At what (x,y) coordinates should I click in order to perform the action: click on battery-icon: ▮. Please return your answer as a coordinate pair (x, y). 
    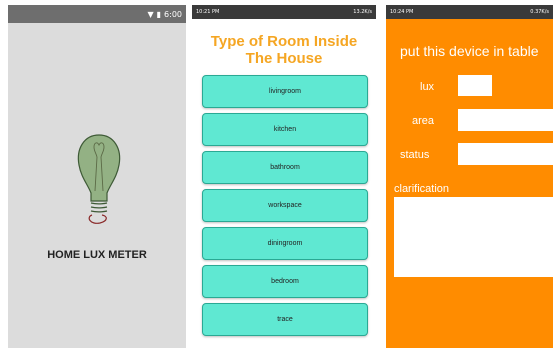
    Looking at the image, I should click on (159, 14).